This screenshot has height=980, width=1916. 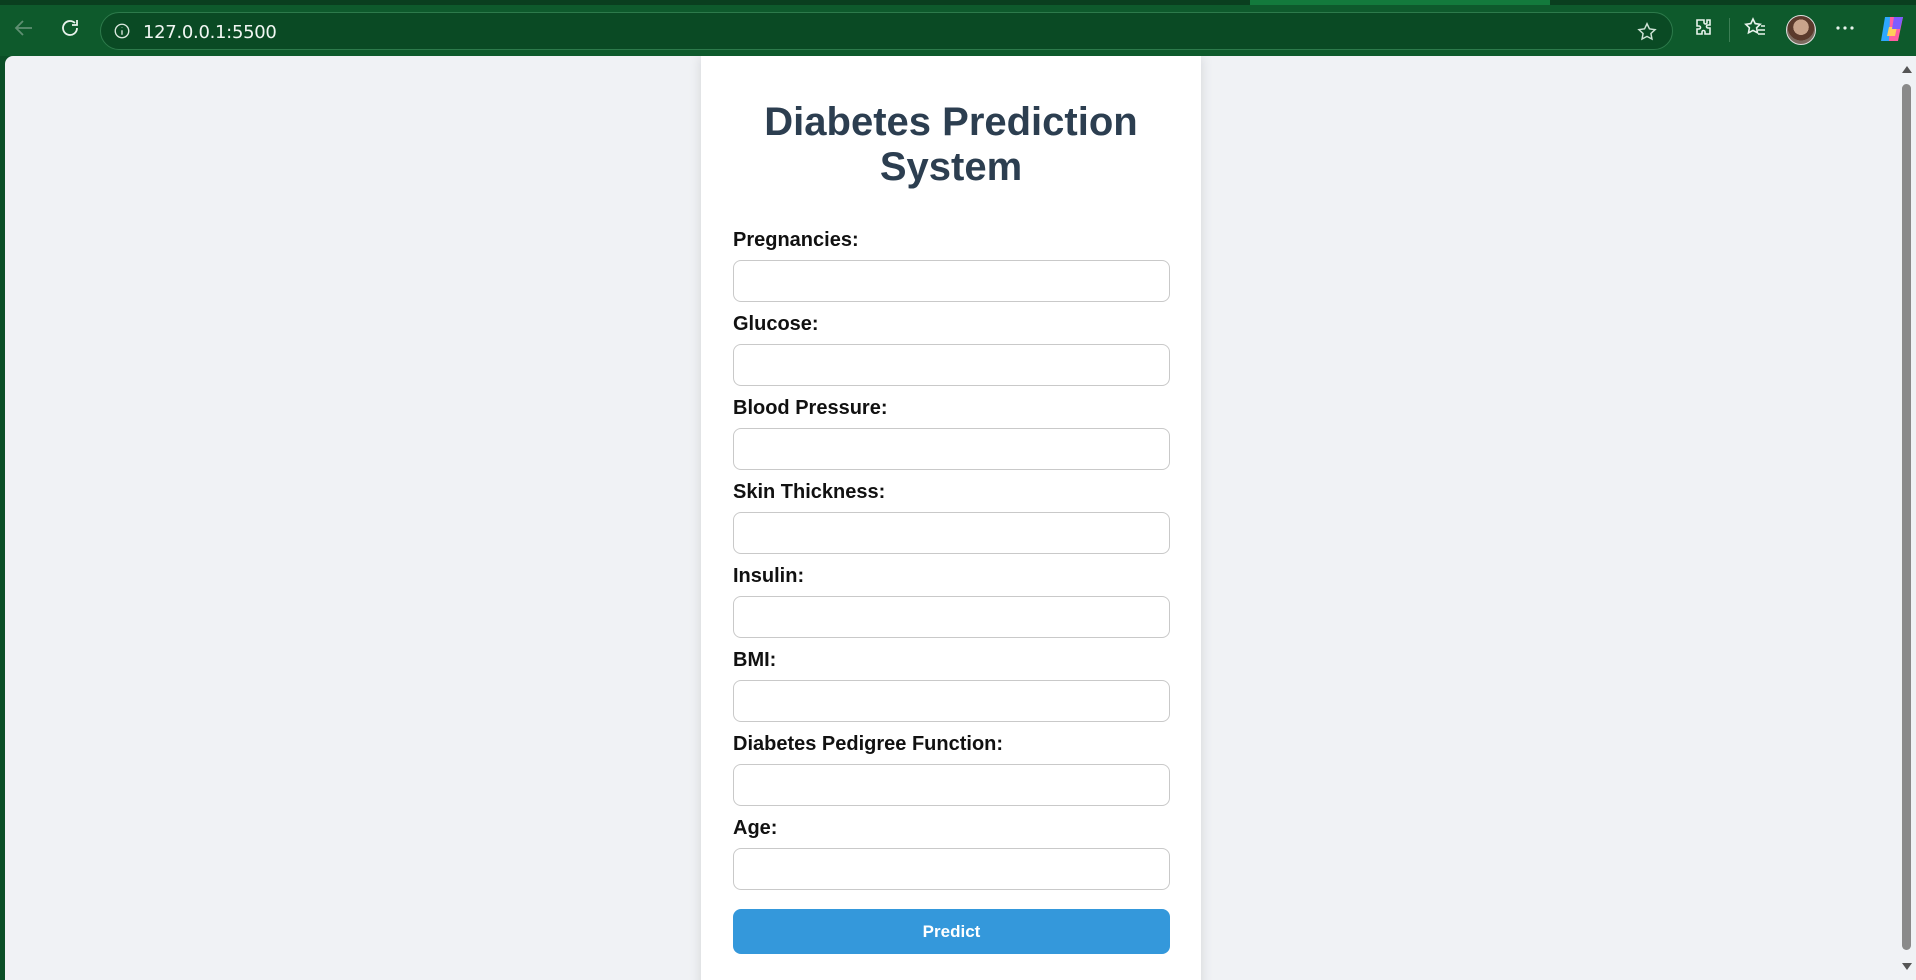 What do you see at coordinates (755, 828) in the screenshot?
I see `age-label: Age:` at bounding box center [755, 828].